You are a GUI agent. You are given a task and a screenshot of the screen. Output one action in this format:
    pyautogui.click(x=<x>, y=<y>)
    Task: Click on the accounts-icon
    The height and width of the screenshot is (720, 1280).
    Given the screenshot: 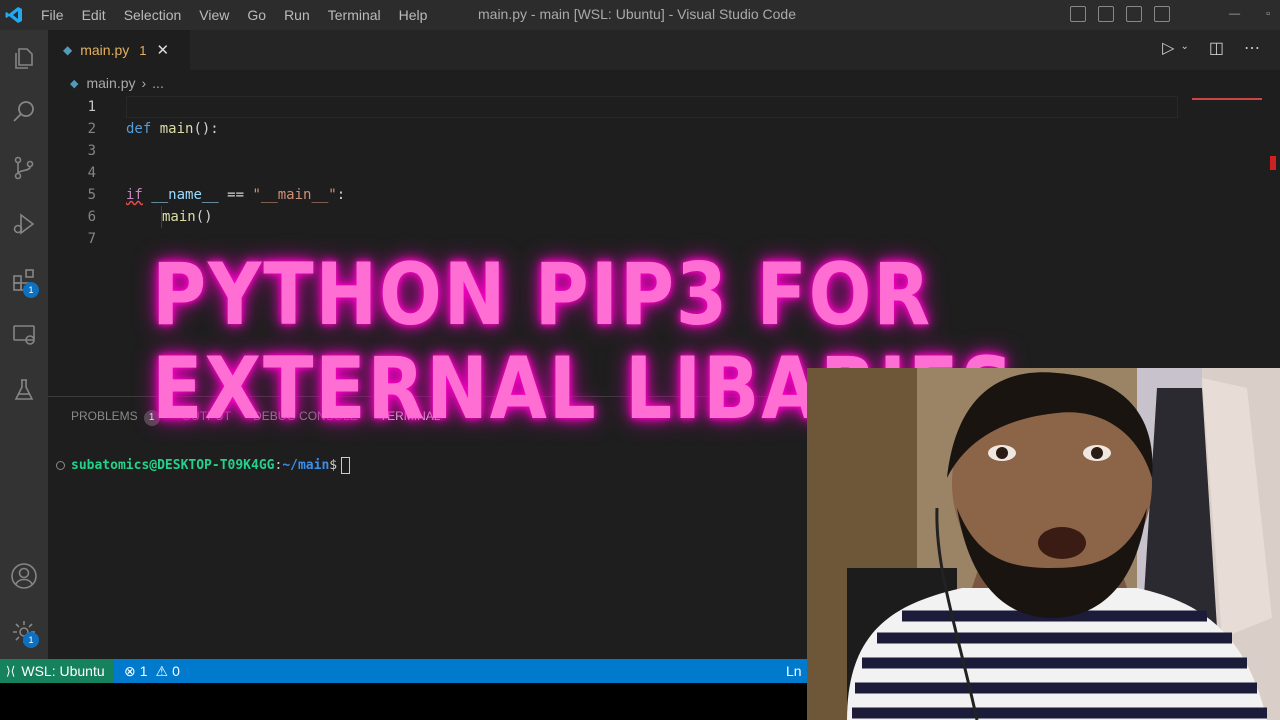 What is the action you would take?
    pyautogui.click(x=24, y=576)
    